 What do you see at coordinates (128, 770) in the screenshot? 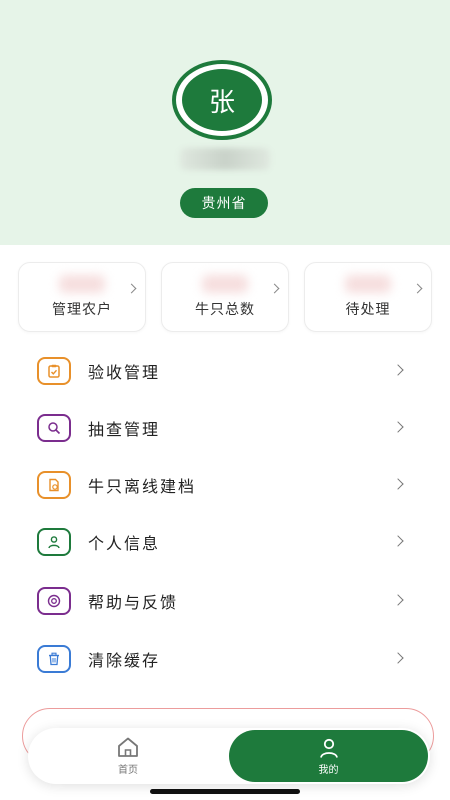
I see `tab-home-label: 首页` at bounding box center [128, 770].